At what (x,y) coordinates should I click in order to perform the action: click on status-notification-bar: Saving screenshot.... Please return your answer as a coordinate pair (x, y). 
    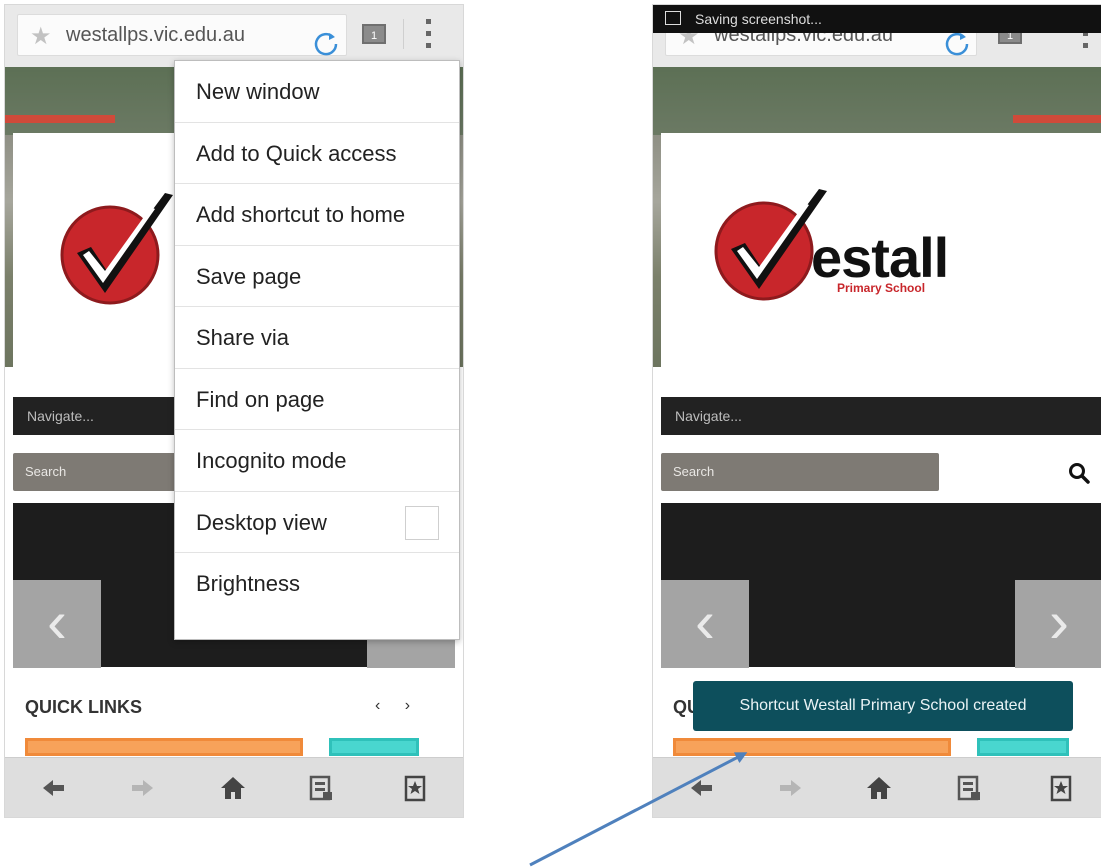
    Looking at the image, I should click on (877, 19).